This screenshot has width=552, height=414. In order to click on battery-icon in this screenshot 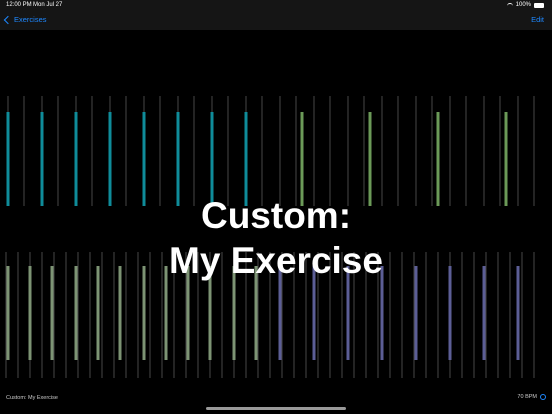, I will do `click(539, 5)`.